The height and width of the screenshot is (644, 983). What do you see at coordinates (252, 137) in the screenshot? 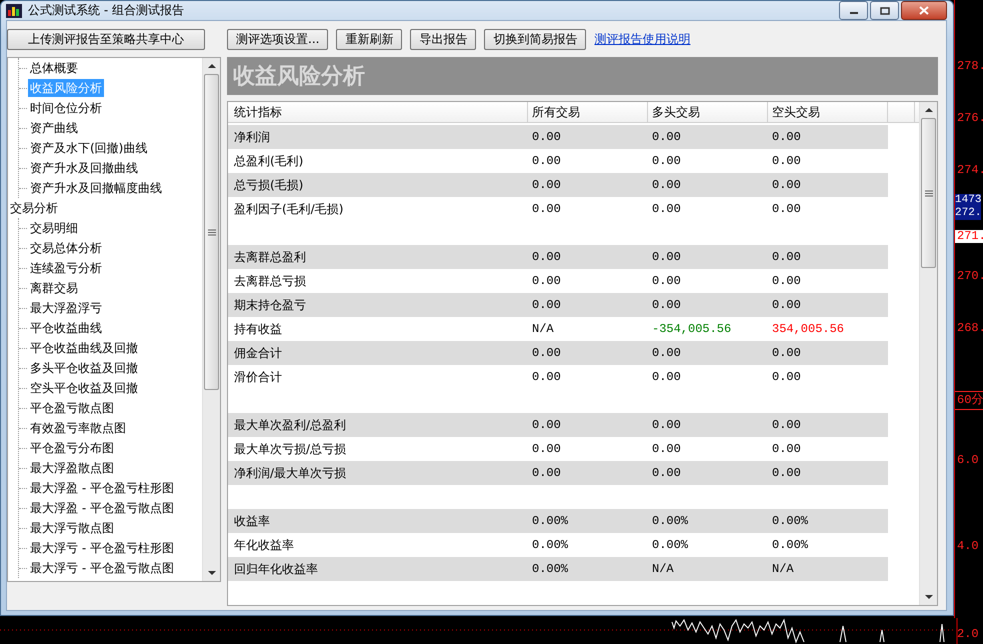
I see `metric-label: 净利润` at bounding box center [252, 137].